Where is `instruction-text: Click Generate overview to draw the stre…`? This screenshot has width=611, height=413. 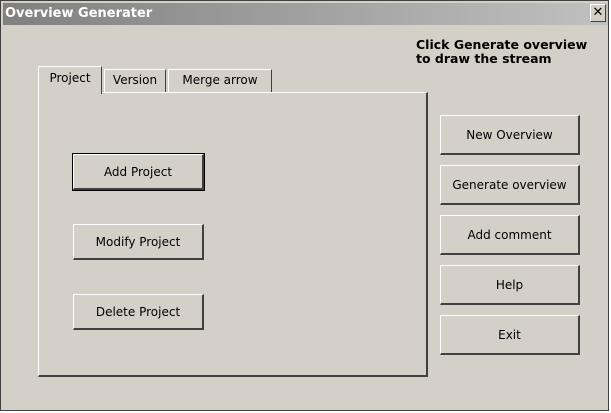
instruction-text: Click Generate overview to draw the stre… is located at coordinates (513, 52).